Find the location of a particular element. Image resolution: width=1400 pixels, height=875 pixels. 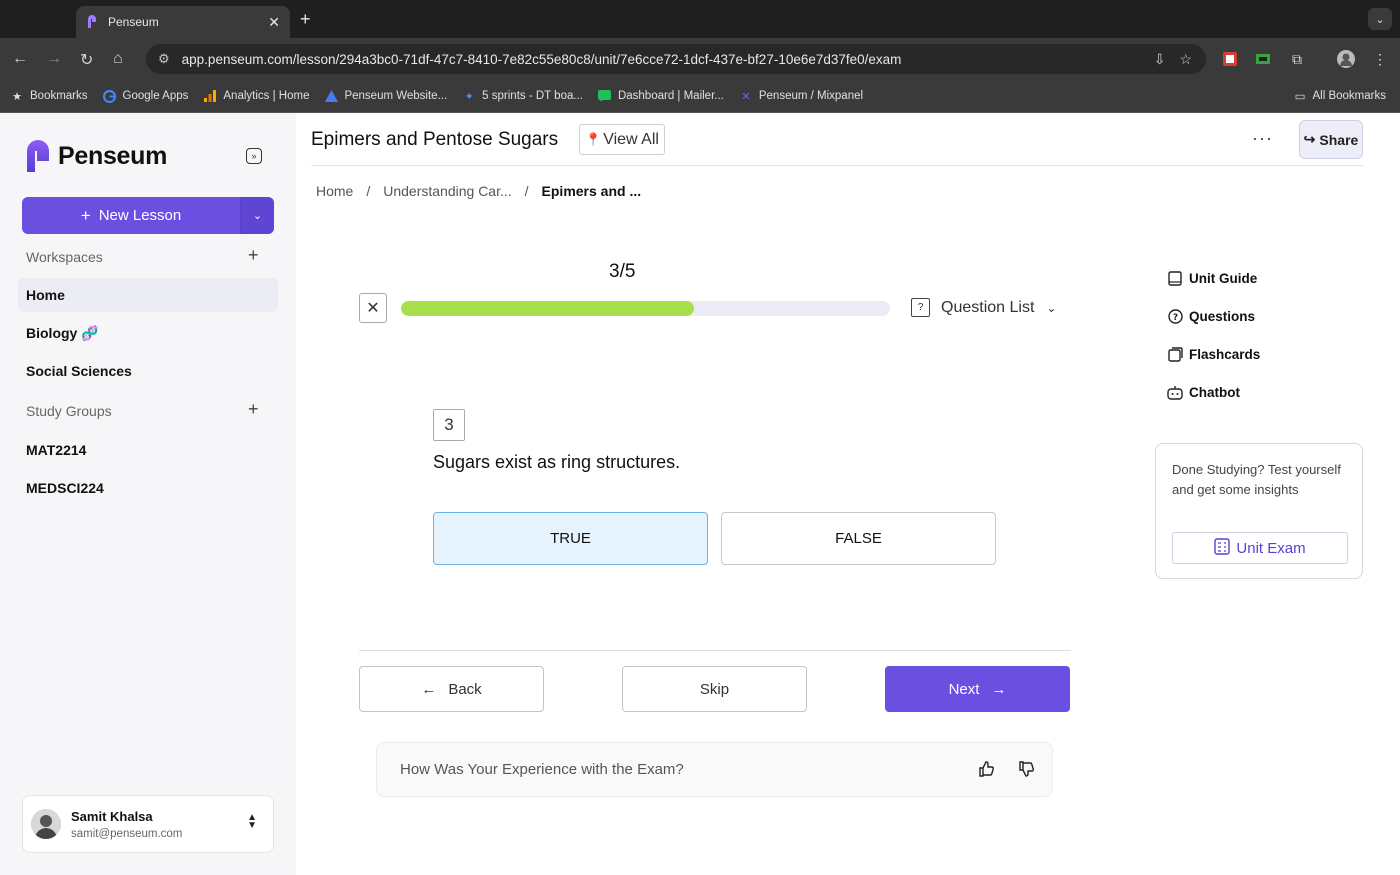

skip-button: Skip is located at coordinates (714, 689).